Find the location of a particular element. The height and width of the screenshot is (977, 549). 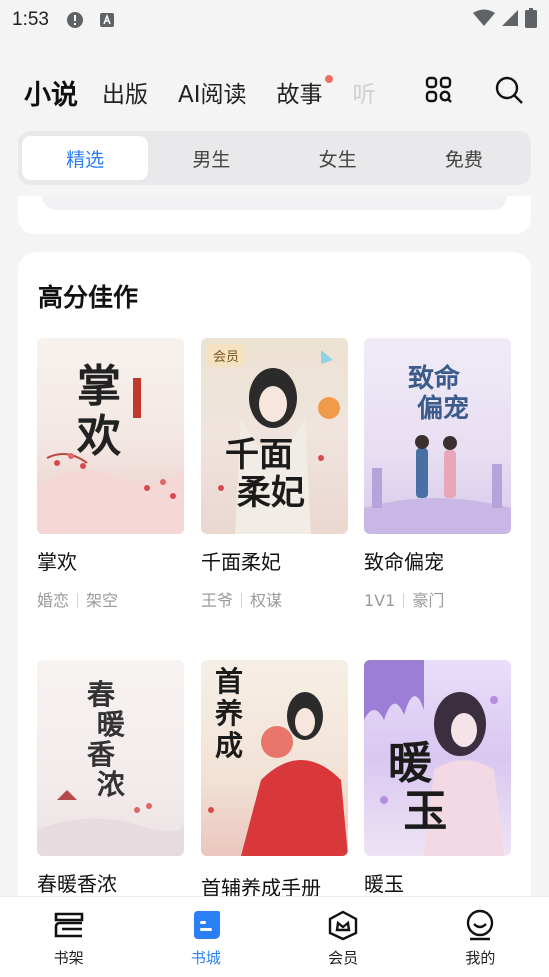

cover-title-6: 暖 玉 is located at coordinates (418, 787).